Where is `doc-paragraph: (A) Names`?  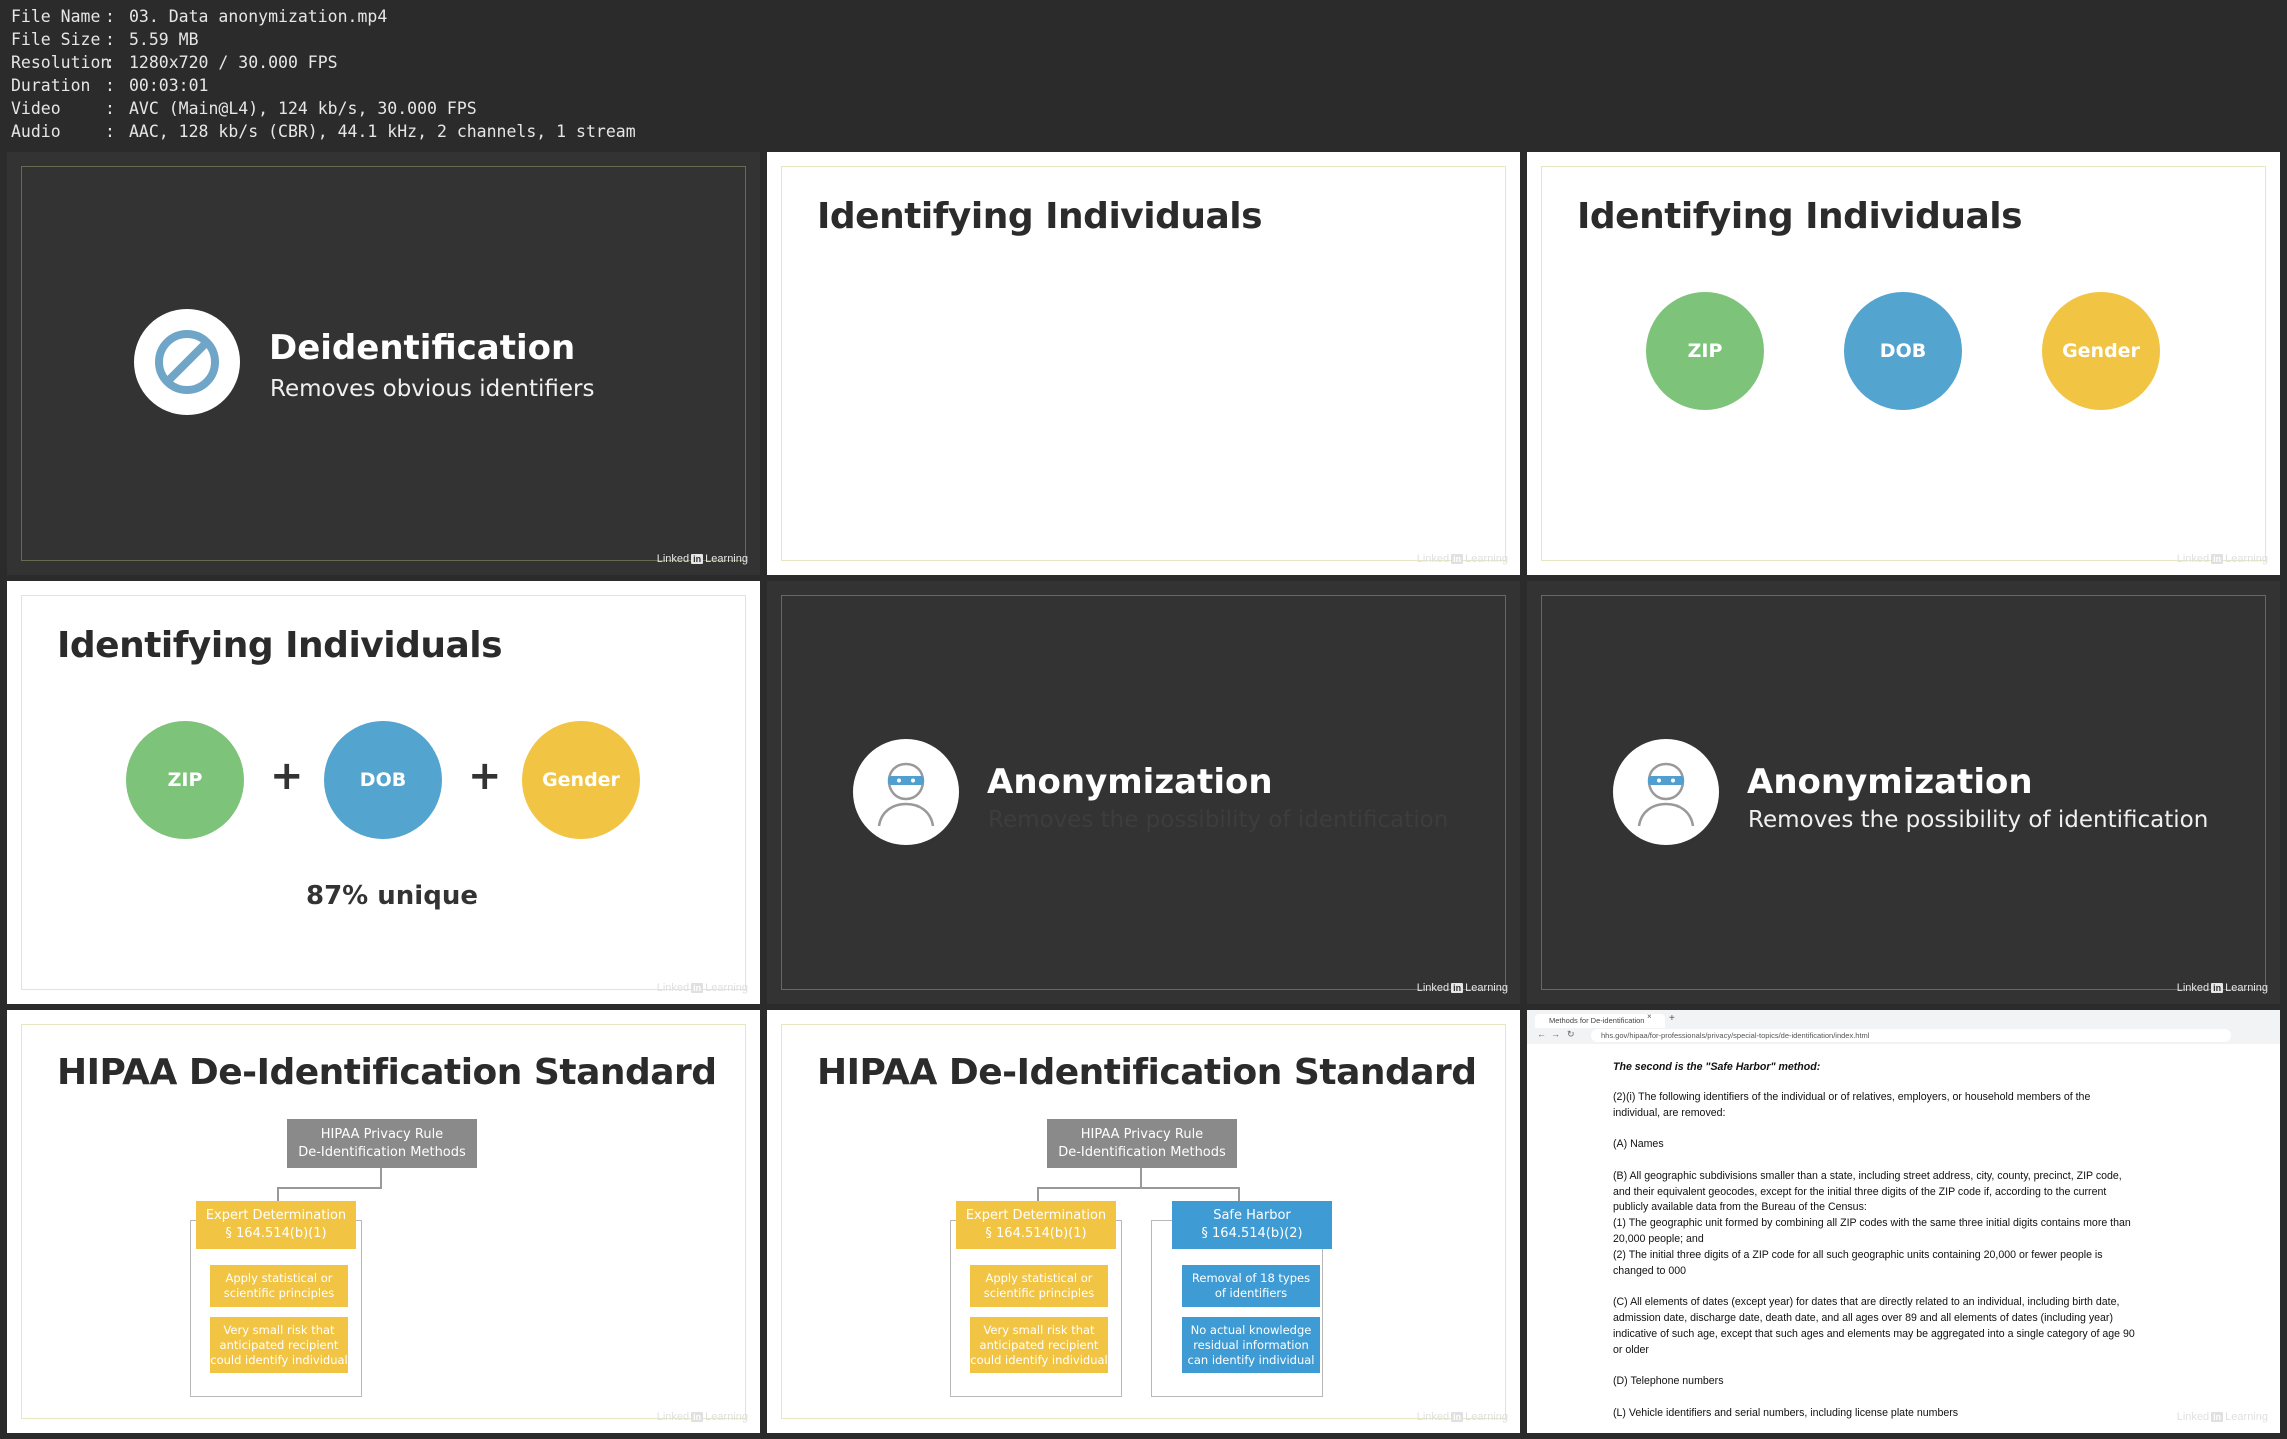
doc-paragraph: (A) Names is located at coordinates (1638, 1144).